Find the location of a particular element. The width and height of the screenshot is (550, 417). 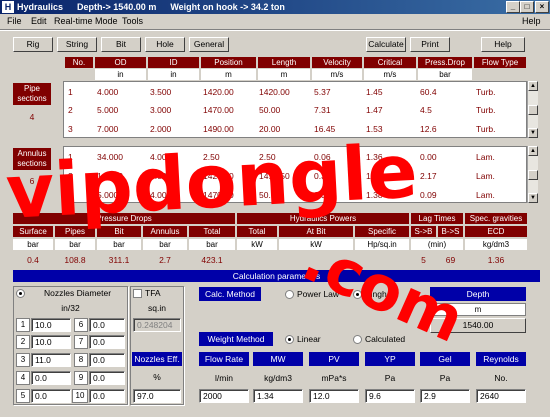

nozzle-number: 10 is located at coordinates (80, 396).